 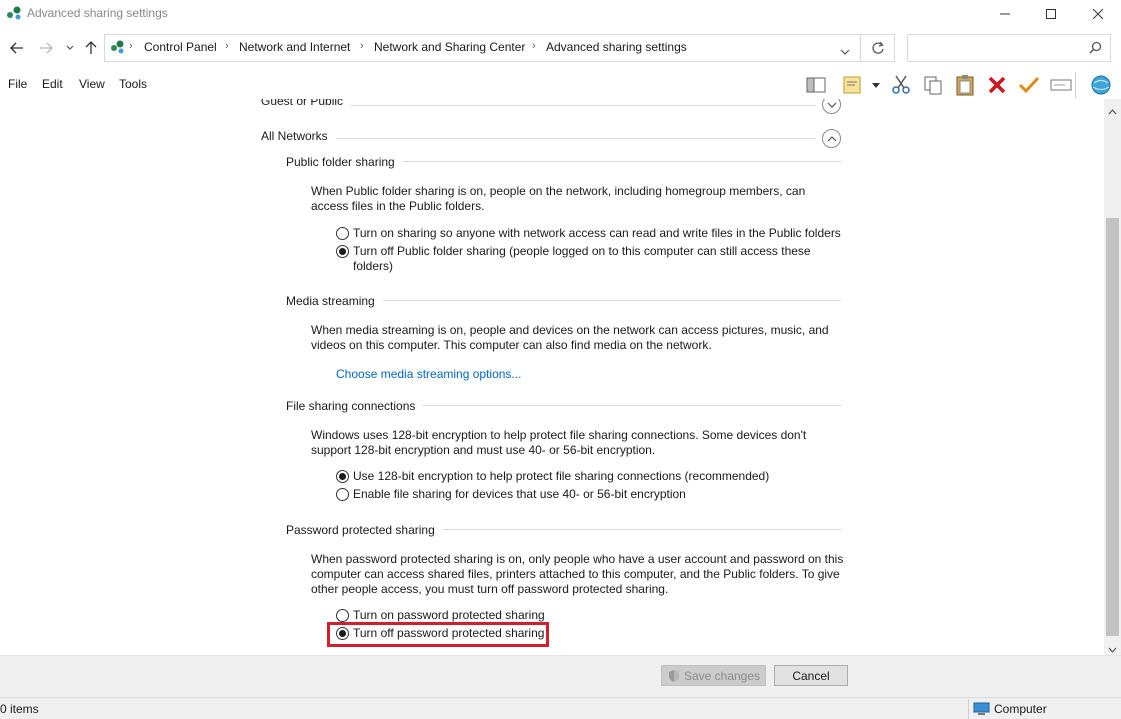 I want to click on breadcrumb-control-panel: Control Panel, so click(x=180, y=47).